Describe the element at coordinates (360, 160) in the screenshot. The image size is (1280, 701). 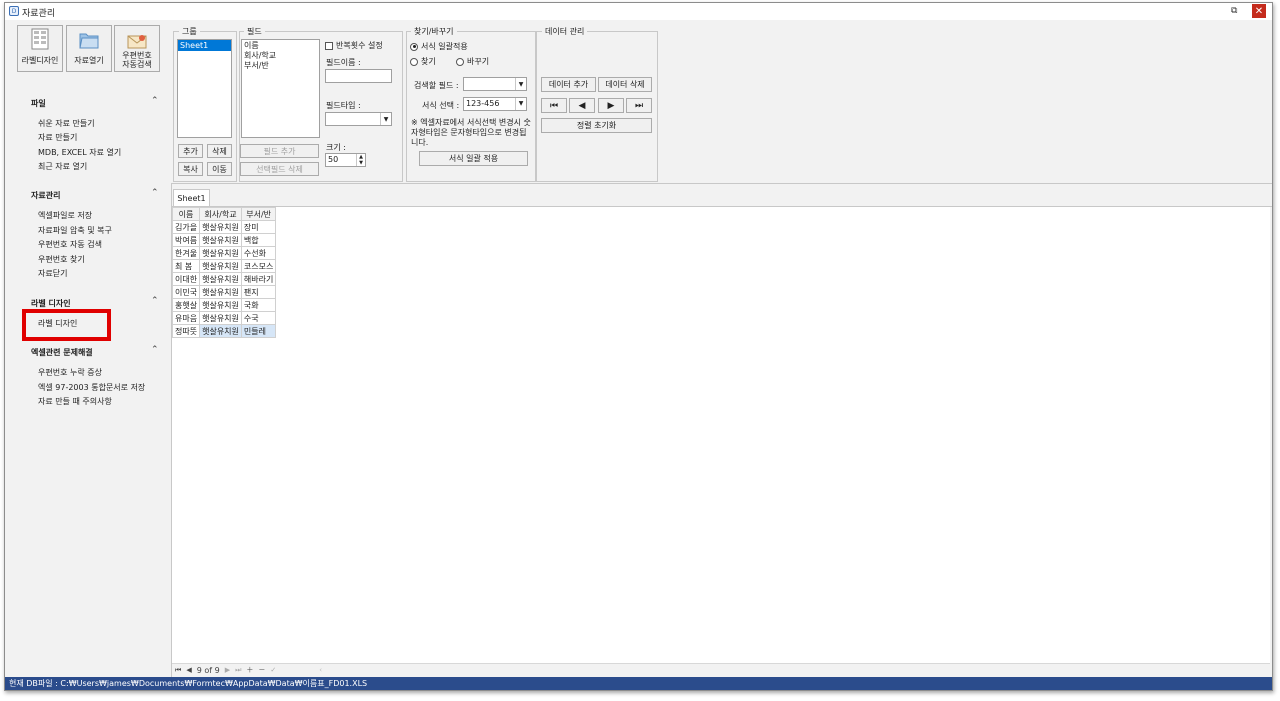
I see `stepper-arrows-icon: ▲ ▼` at that location.